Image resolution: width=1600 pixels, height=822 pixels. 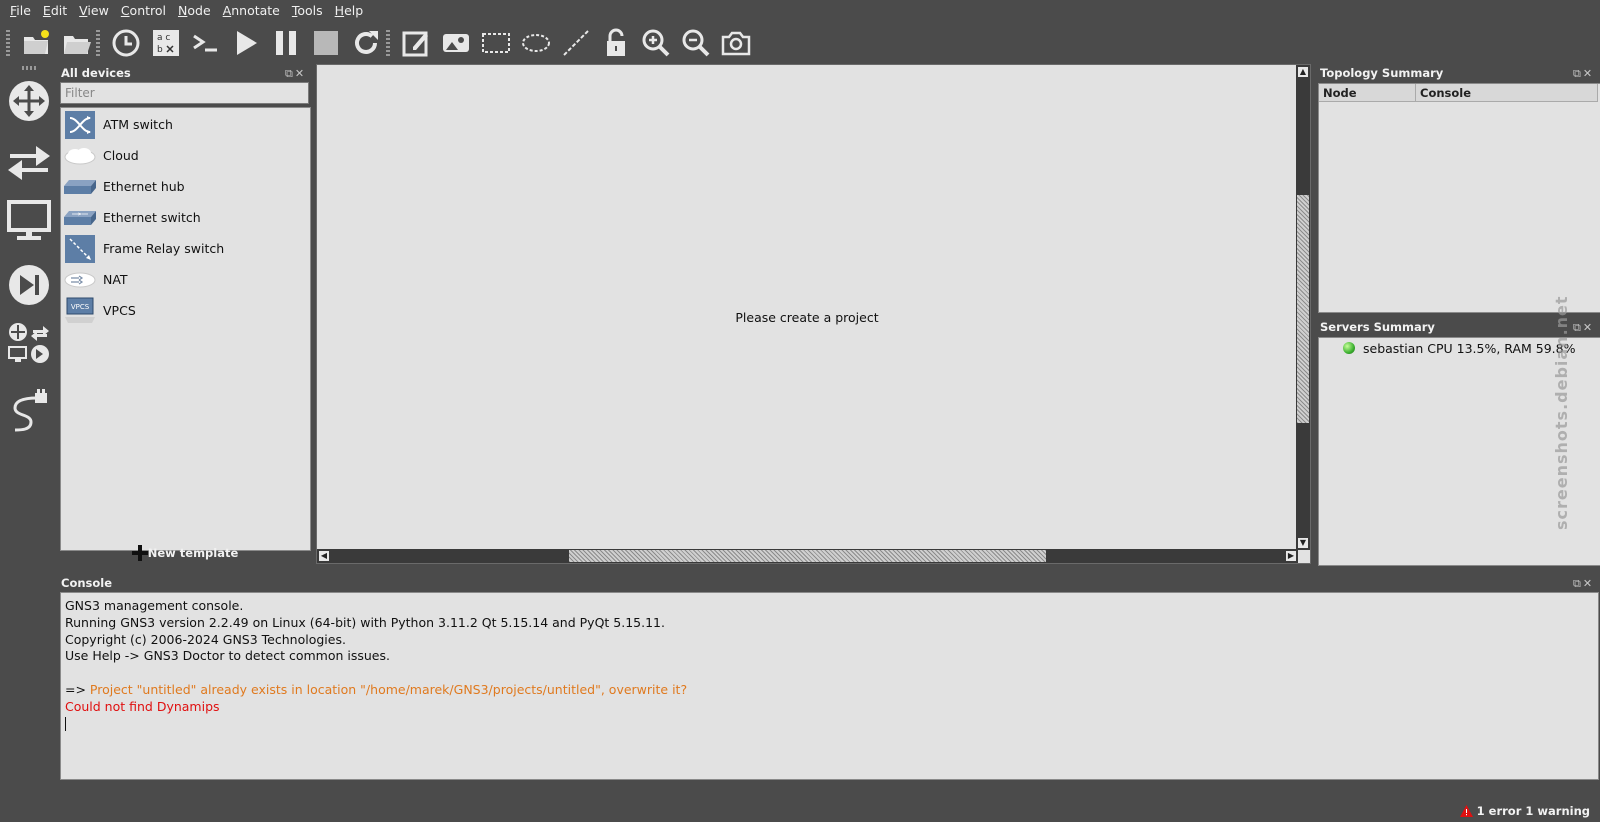 What do you see at coordinates (206, 43) in the screenshot?
I see `console-all-button` at bounding box center [206, 43].